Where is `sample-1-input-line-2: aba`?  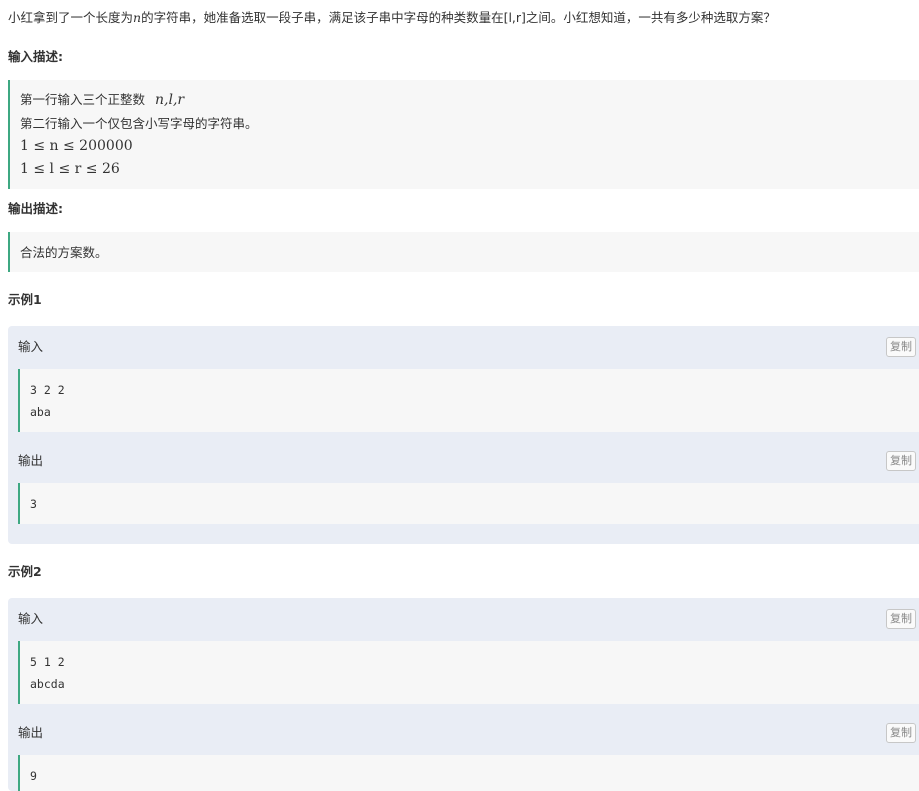
sample-1-input-line-2: aba is located at coordinates (40, 412).